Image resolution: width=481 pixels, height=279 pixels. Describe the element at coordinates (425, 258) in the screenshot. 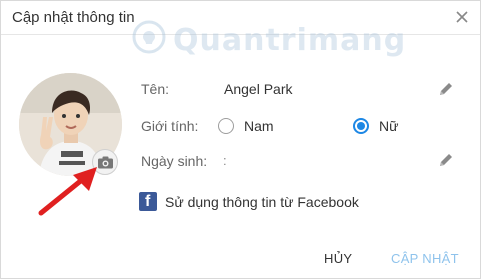

I see `update-button: CẬP NHẬT` at that location.